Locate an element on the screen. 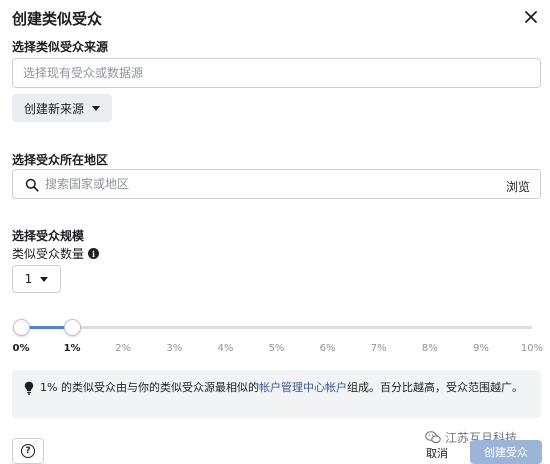  close-icon is located at coordinates (531, 17).